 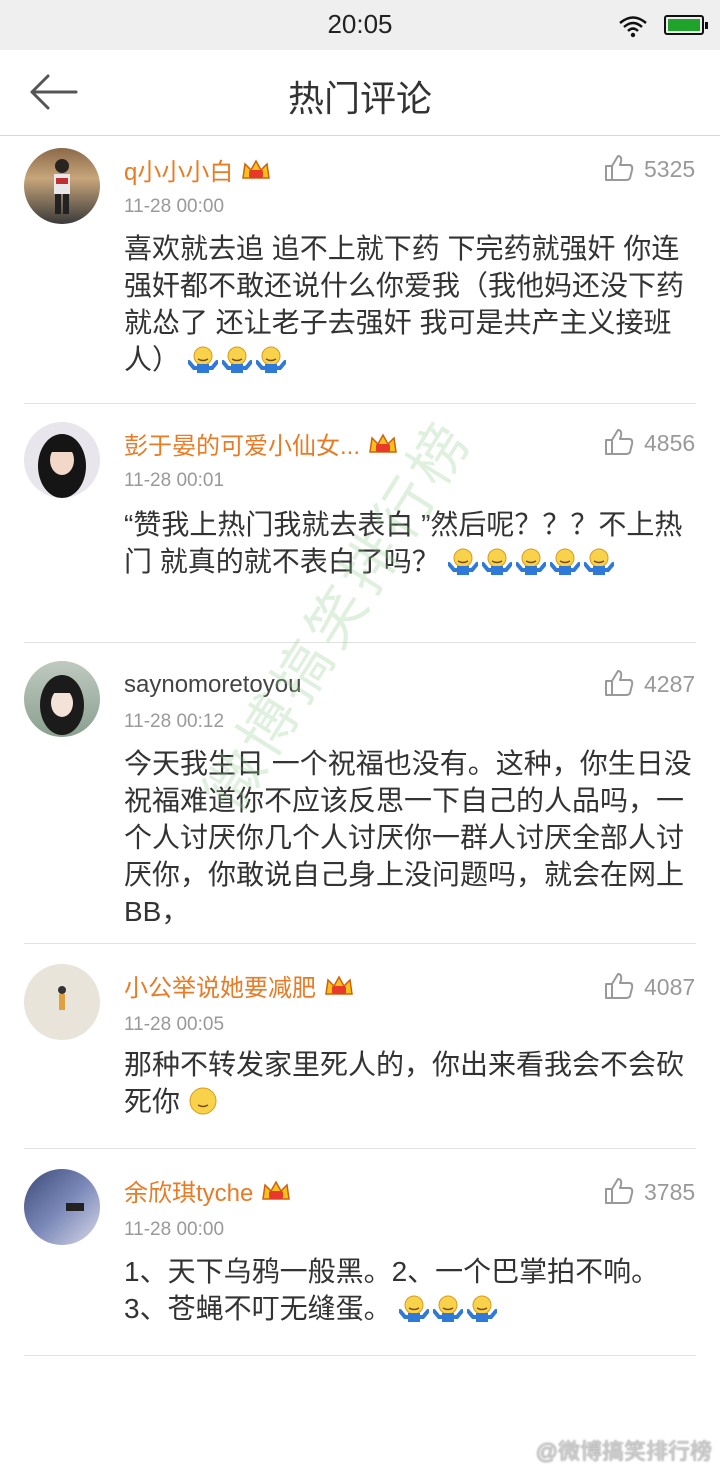 What do you see at coordinates (670, 443) in the screenshot?
I see `like-count: 4856` at bounding box center [670, 443].